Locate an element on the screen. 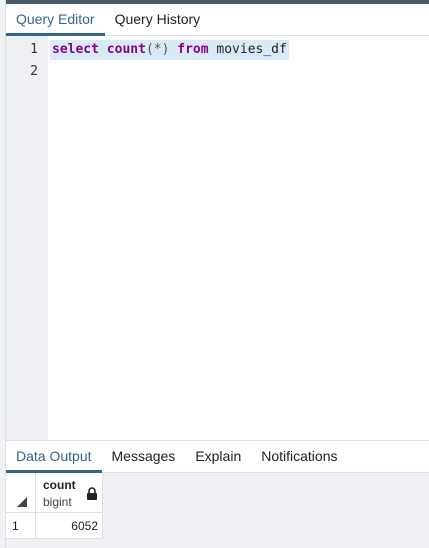 The image size is (429, 548). editor-tab-bar: Query Editor Query History is located at coordinates (217, 20).